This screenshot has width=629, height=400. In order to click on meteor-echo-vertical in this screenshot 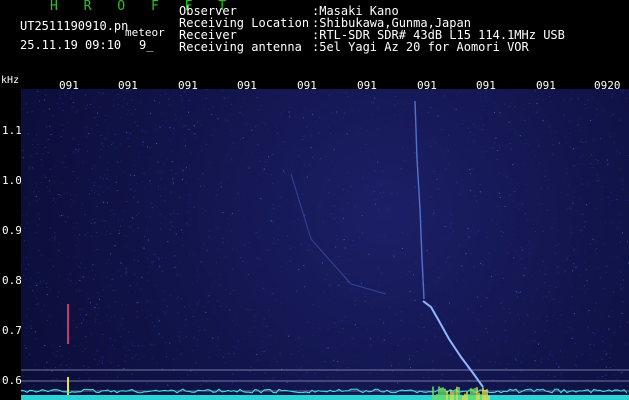, I will do `click(419, 200)`.